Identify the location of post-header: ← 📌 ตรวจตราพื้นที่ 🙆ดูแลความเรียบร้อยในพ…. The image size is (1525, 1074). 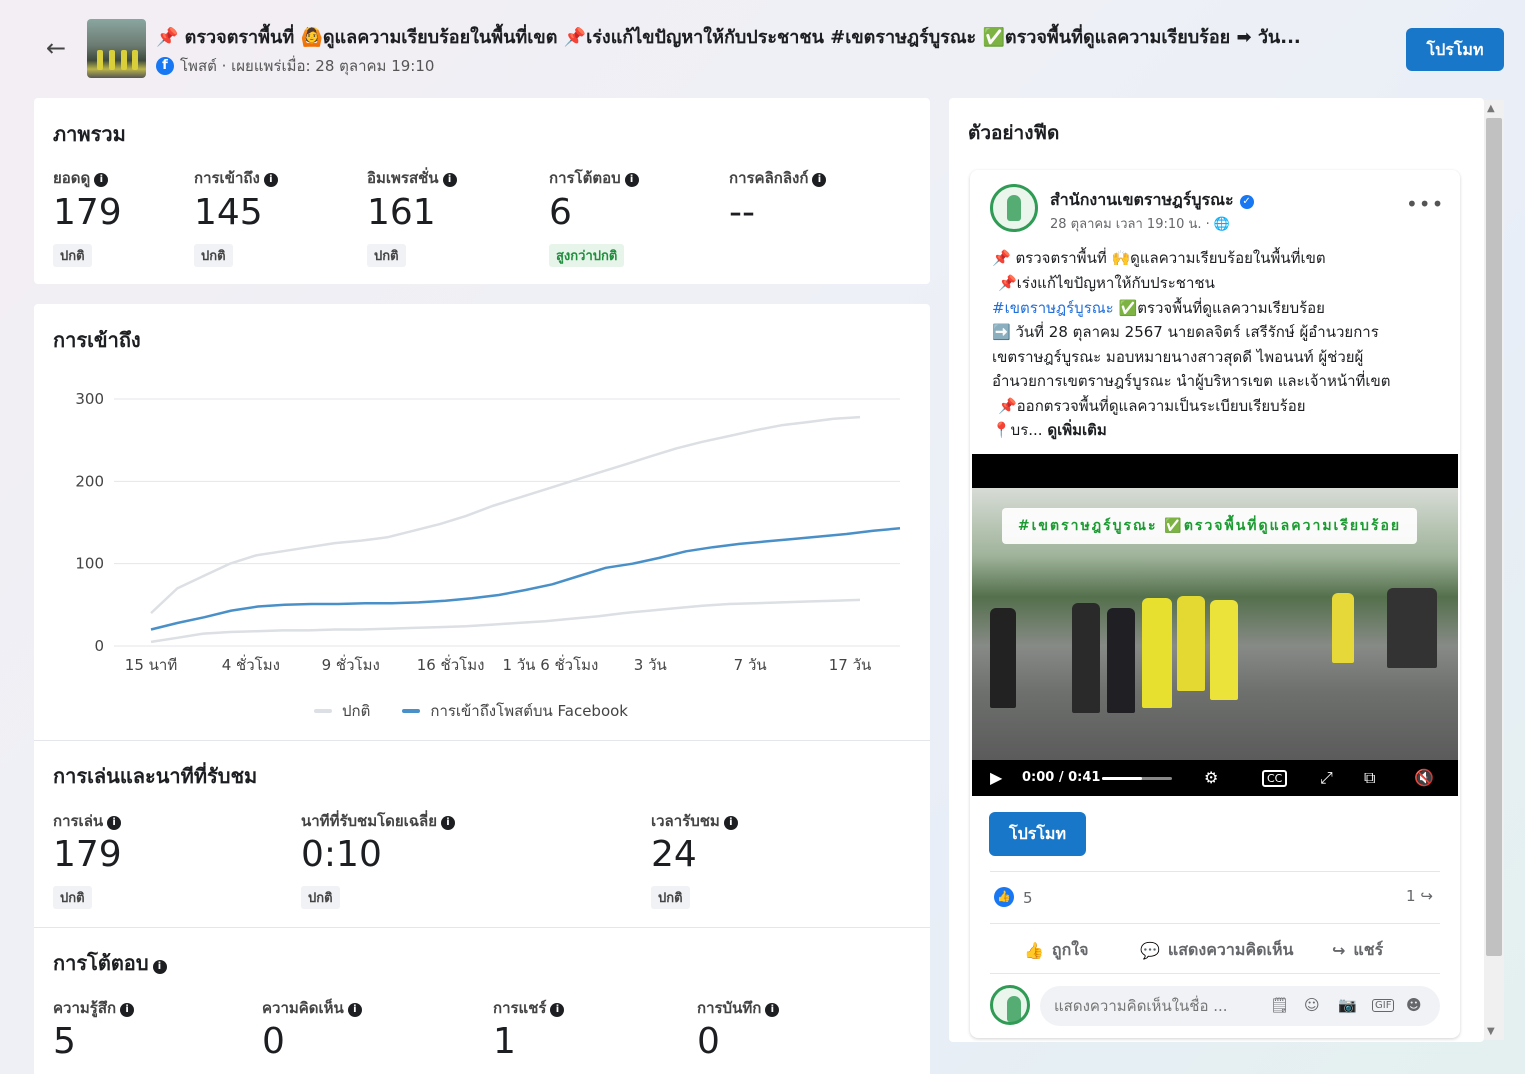
(762, 47).